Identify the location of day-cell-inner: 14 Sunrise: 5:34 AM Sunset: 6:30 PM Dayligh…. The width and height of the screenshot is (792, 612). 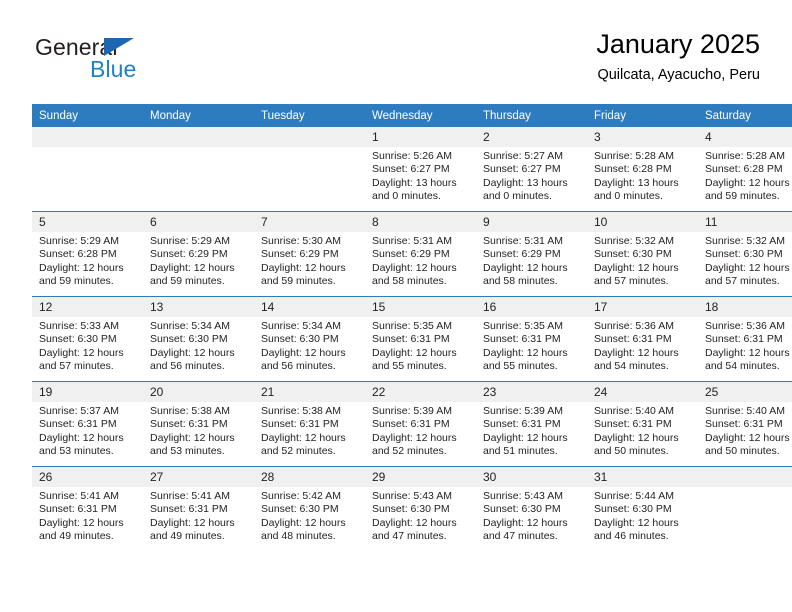
(309, 339).